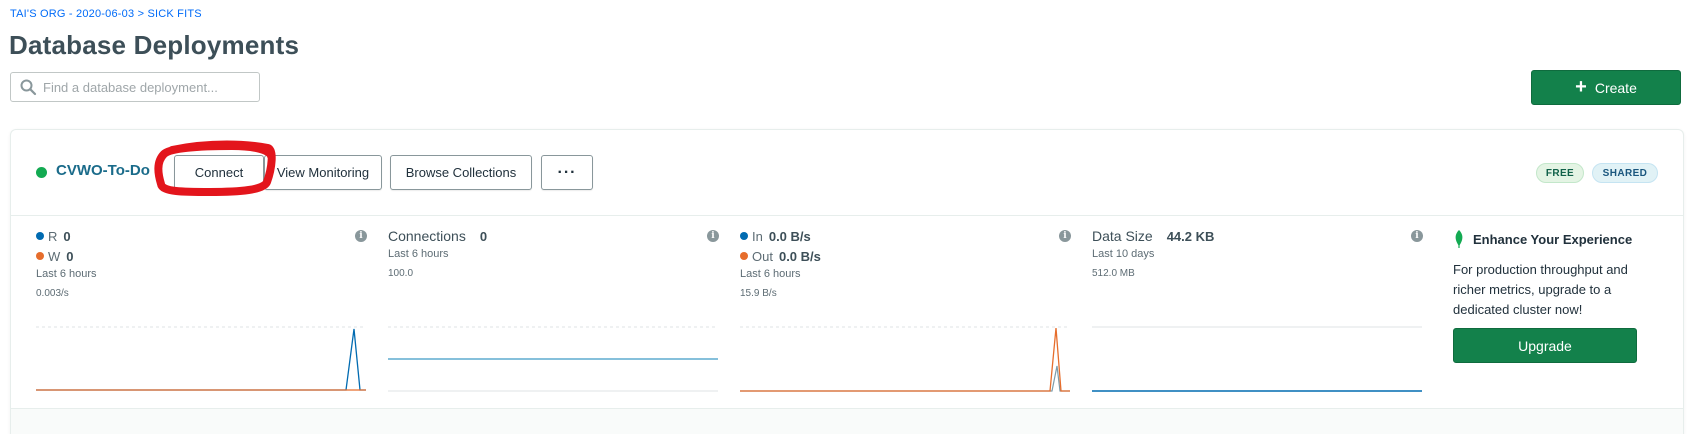 The width and height of the screenshot is (1698, 434). I want to click on page-title: Database Deployments, so click(154, 45).